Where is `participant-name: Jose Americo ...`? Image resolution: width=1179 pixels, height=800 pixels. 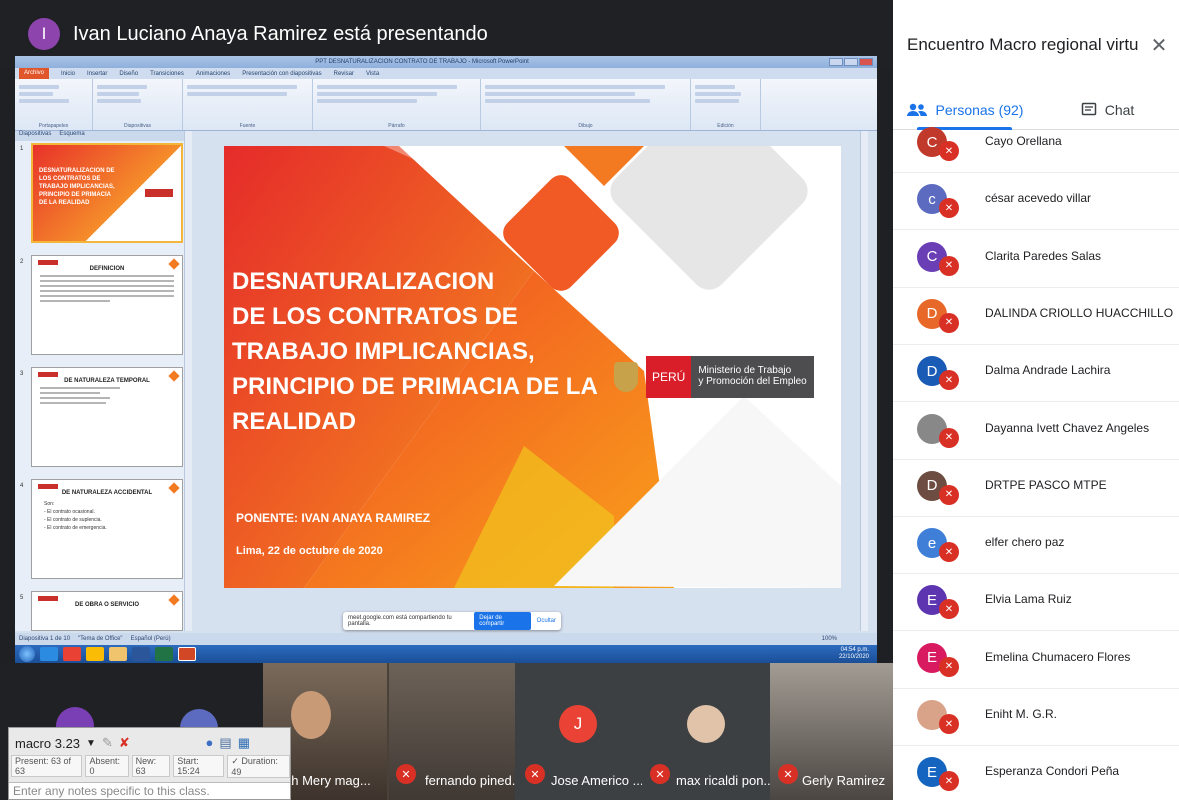
participant-name: Jose Americo ... is located at coordinates (596, 780).